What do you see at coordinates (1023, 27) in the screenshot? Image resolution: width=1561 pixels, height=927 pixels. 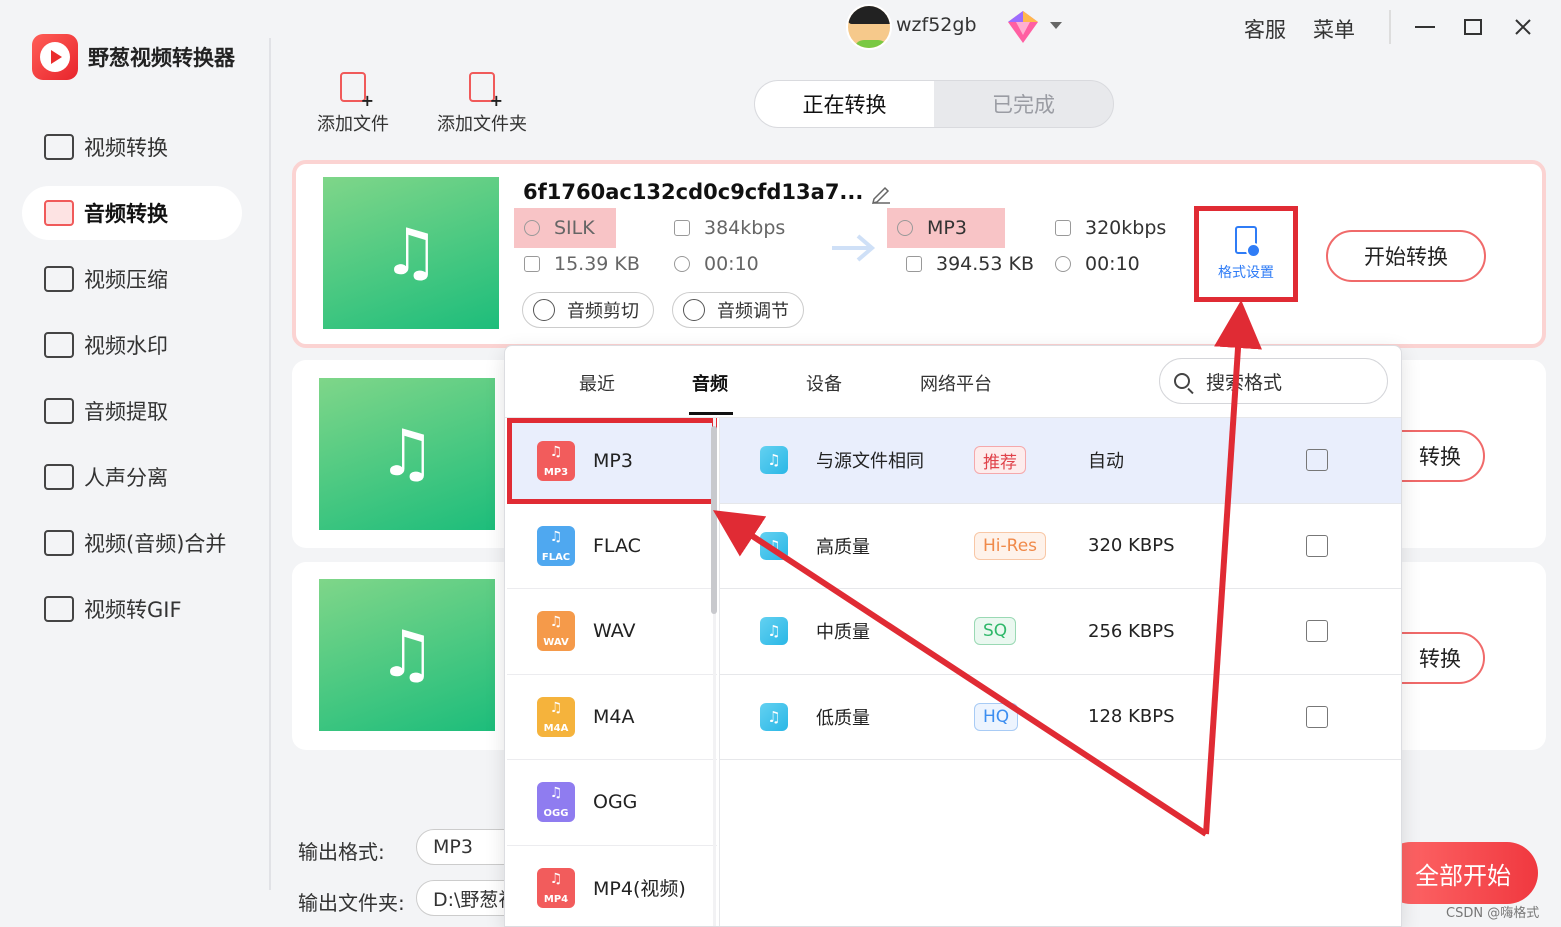 I see `vip-gem-icon` at bounding box center [1023, 27].